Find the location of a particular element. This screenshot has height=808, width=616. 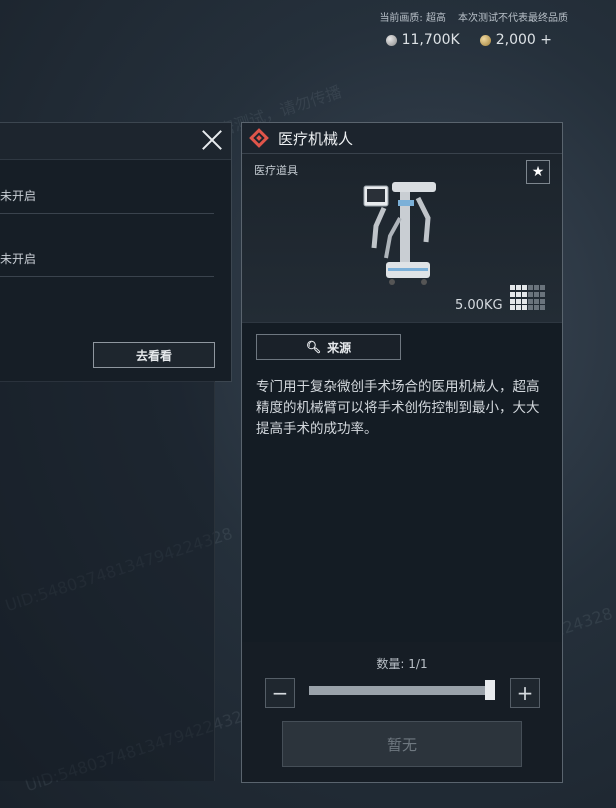

quantity-section: 数量: 1/1 − + 暂无 is located at coordinates (402, 712).